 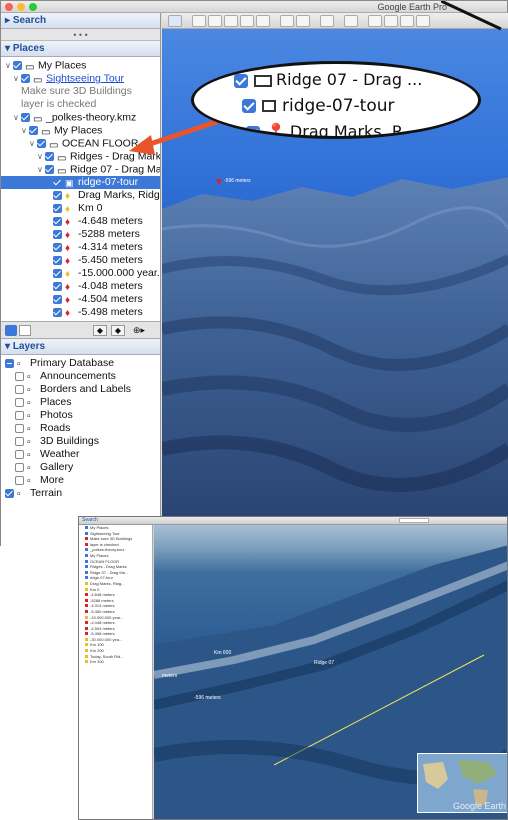 What do you see at coordinates (25, 330) in the screenshot?
I see `toggle-view-button` at bounding box center [25, 330].